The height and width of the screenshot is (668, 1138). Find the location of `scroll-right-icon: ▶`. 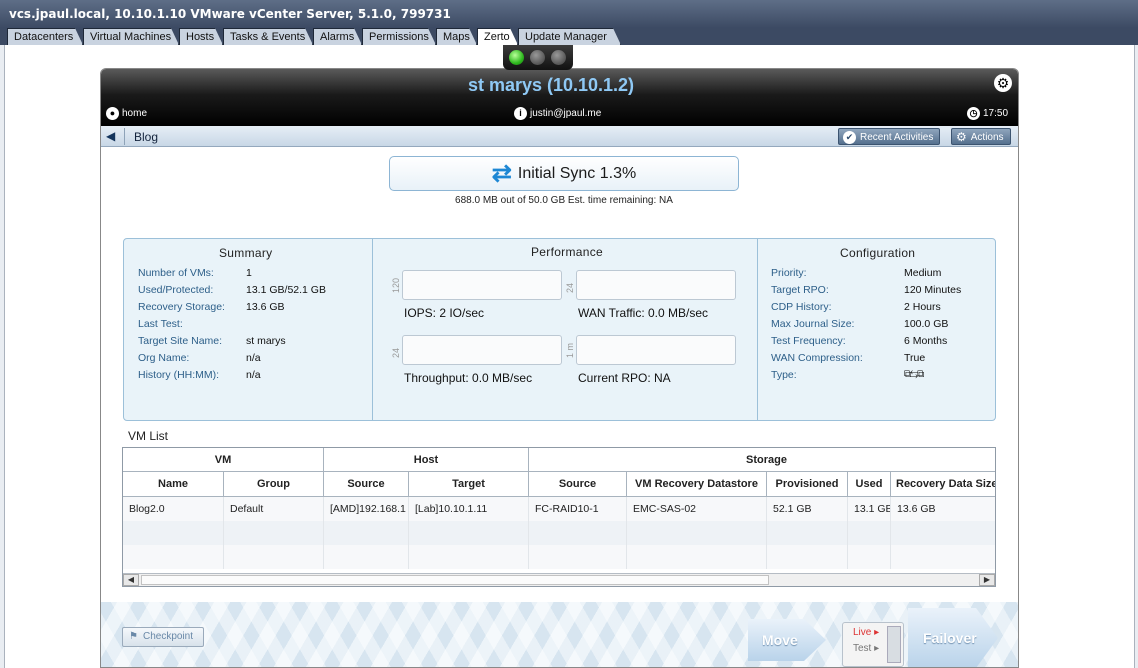

scroll-right-icon: ▶ is located at coordinates (987, 580).